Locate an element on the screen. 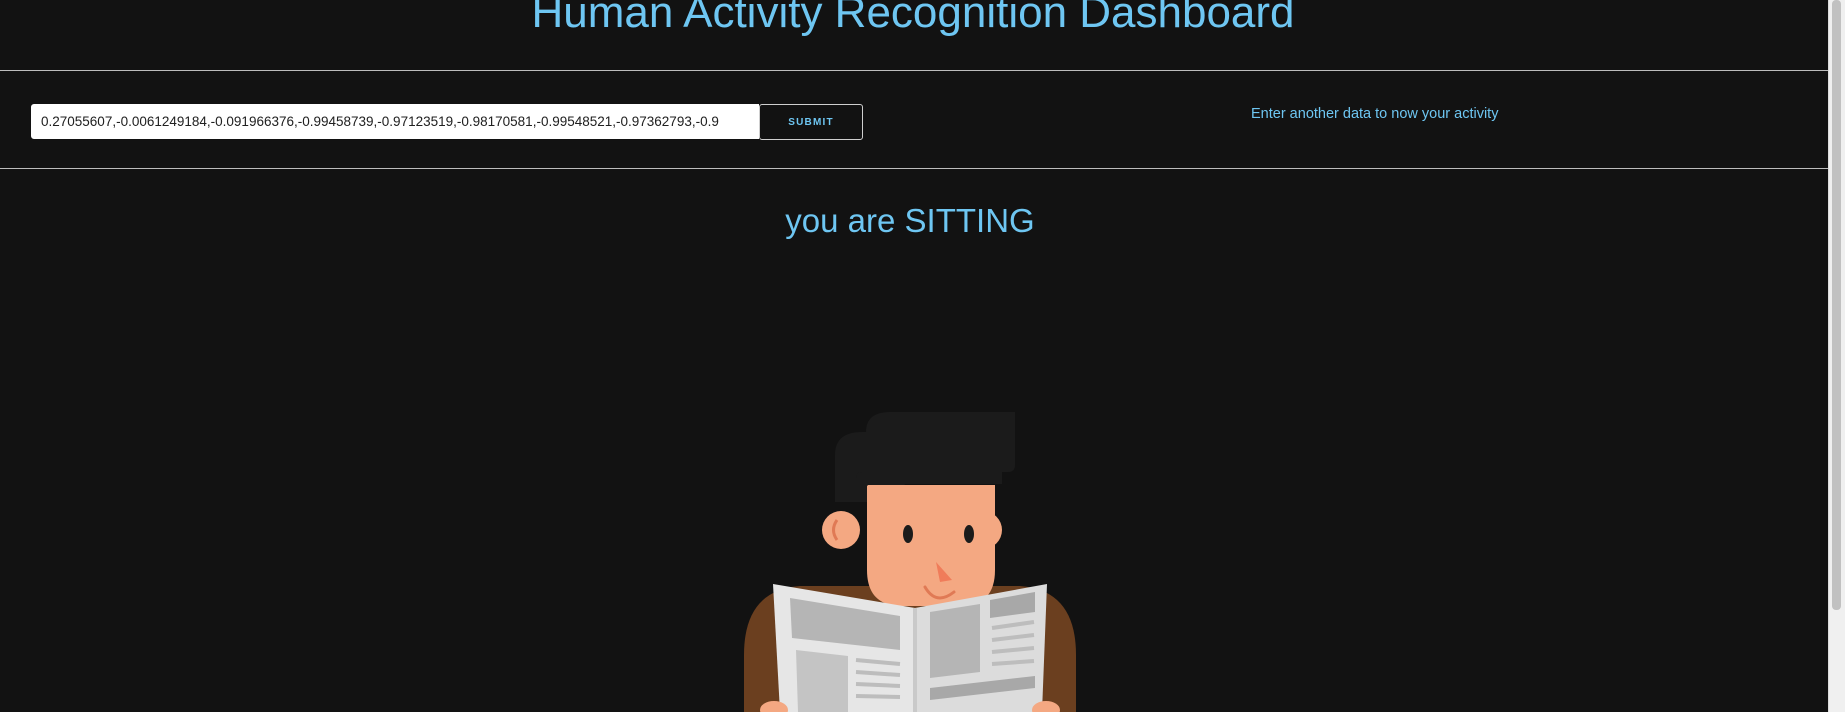 The height and width of the screenshot is (712, 1845). activity-result: you are SITTING is located at coordinates (910, 220).